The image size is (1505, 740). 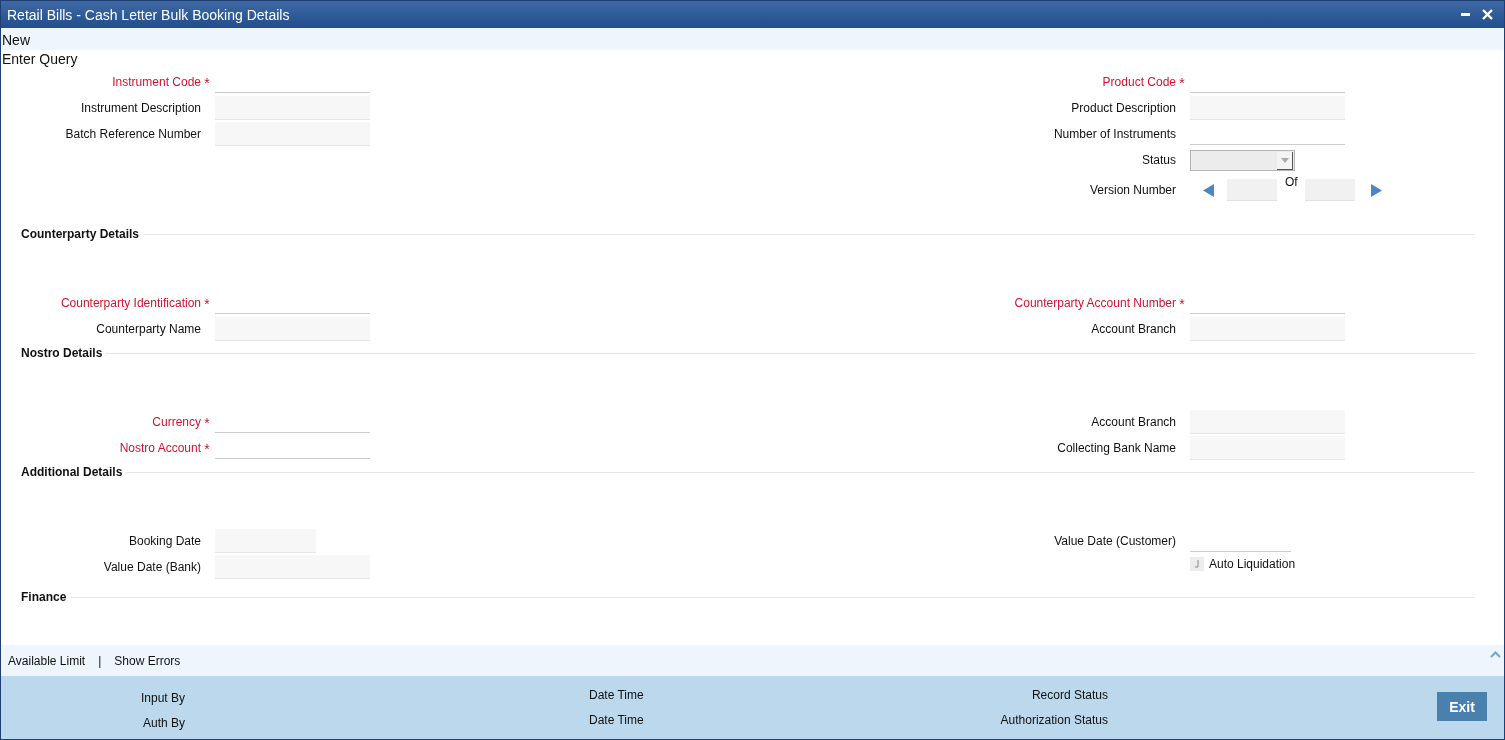 What do you see at coordinates (44, 597) in the screenshot?
I see `section-title: Finance` at bounding box center [44, 597].